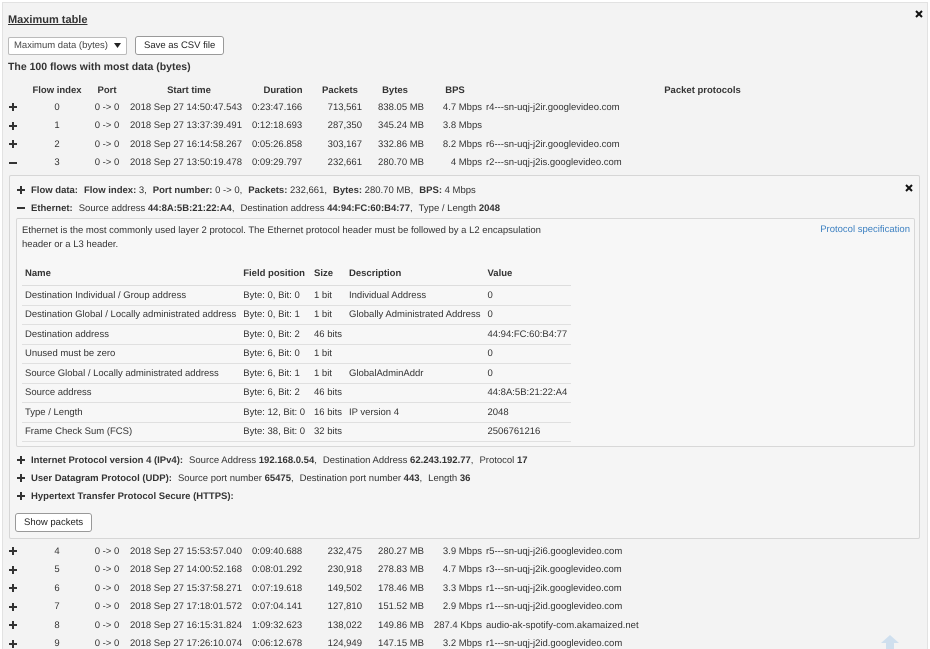 The width and height of the screenshot is (930, 649). Describe the element at coordinates (345, 551) in the screenshot. I see `table-cell: 232,475` at that location.